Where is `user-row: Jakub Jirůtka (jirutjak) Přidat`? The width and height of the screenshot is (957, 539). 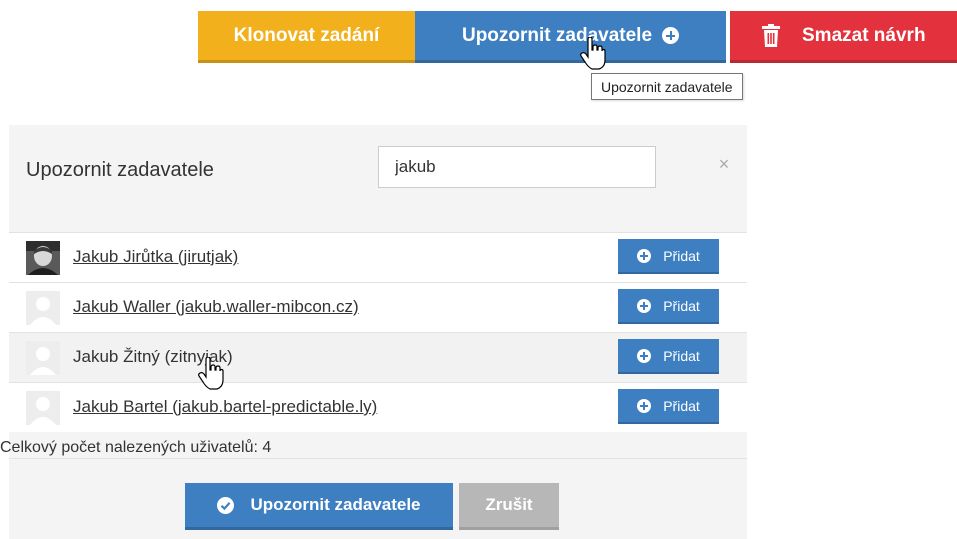 user-row: Jakub Jirůtka (jirutjak) Přidat is located at coordinates (378, 257).